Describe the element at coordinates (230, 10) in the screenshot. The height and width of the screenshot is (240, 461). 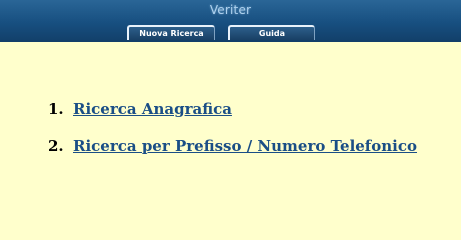
I see `app-logo: Veriter` at that location.